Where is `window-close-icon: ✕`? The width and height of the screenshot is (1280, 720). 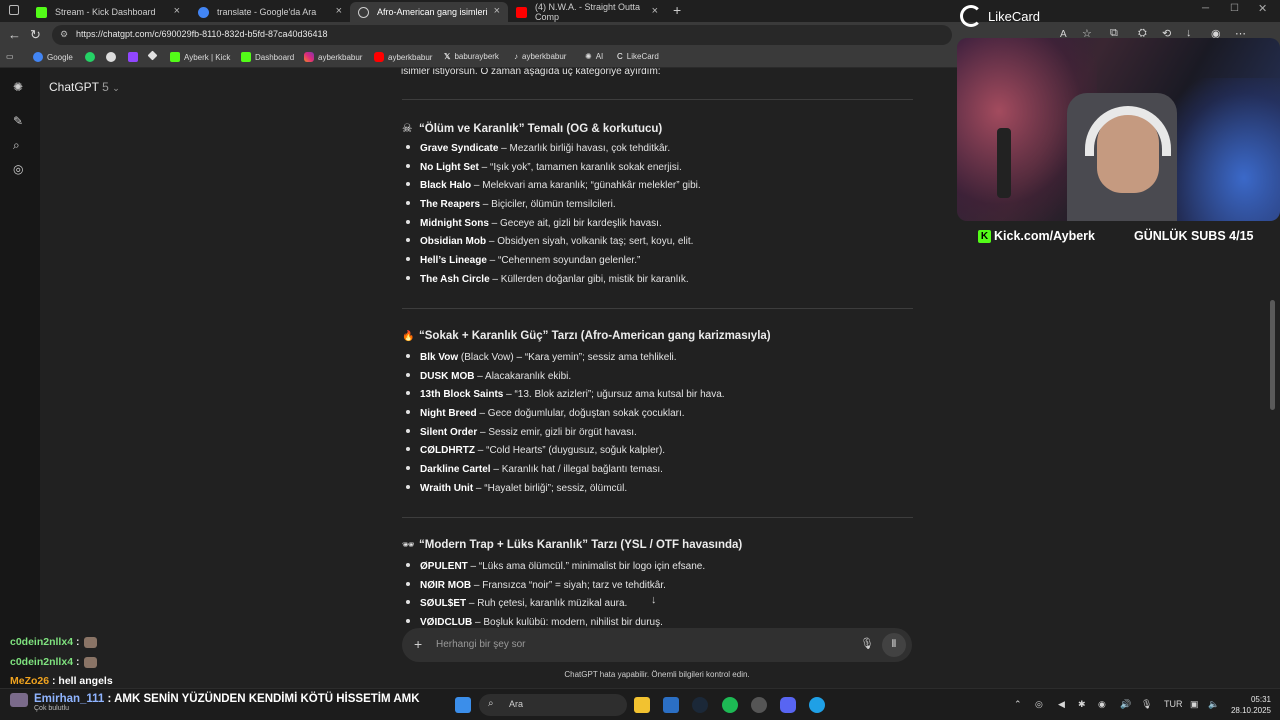 window-close-icon: ✕ is located at coordinates (1262, 8).